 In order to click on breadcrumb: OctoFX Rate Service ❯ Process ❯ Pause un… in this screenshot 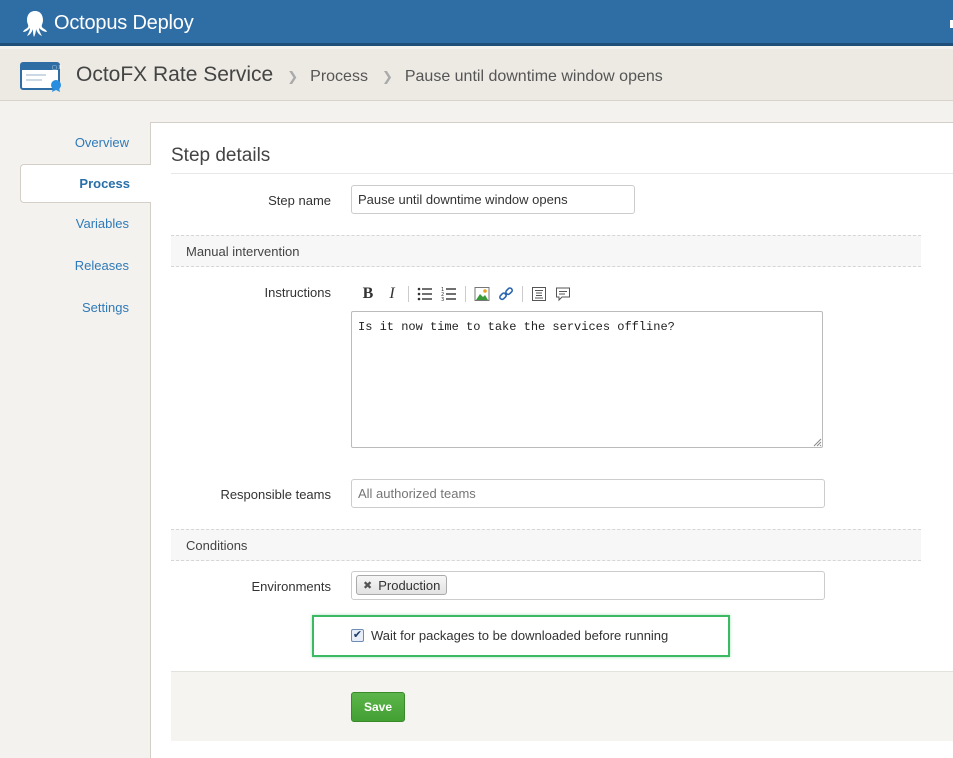, I will do `click(369, 75)`.